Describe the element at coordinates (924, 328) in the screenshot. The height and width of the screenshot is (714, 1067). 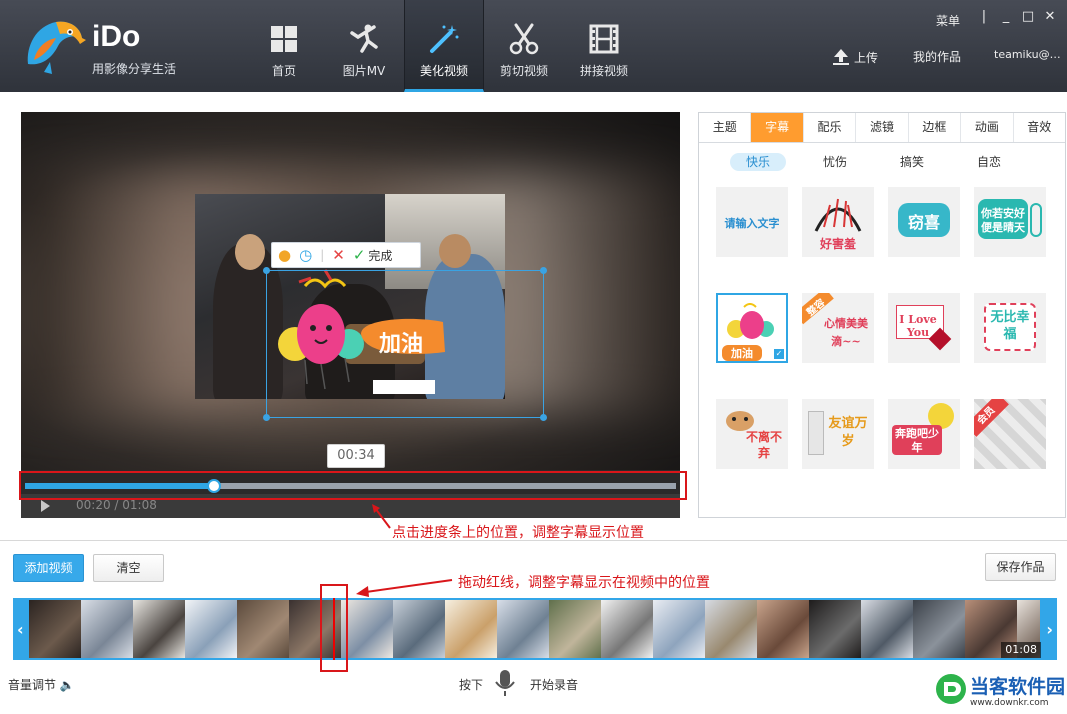
I see `sticker-i-love-you: I Love You` at that location.